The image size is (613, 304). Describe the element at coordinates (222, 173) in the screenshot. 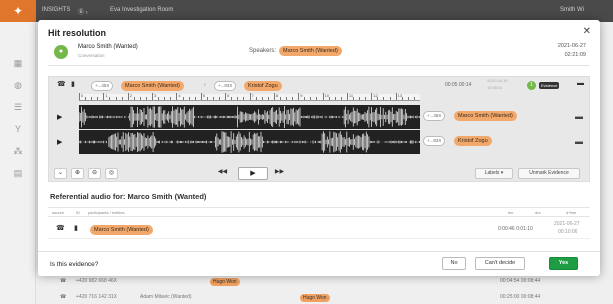

I see `rewind-icon: ◀◀` at that location.